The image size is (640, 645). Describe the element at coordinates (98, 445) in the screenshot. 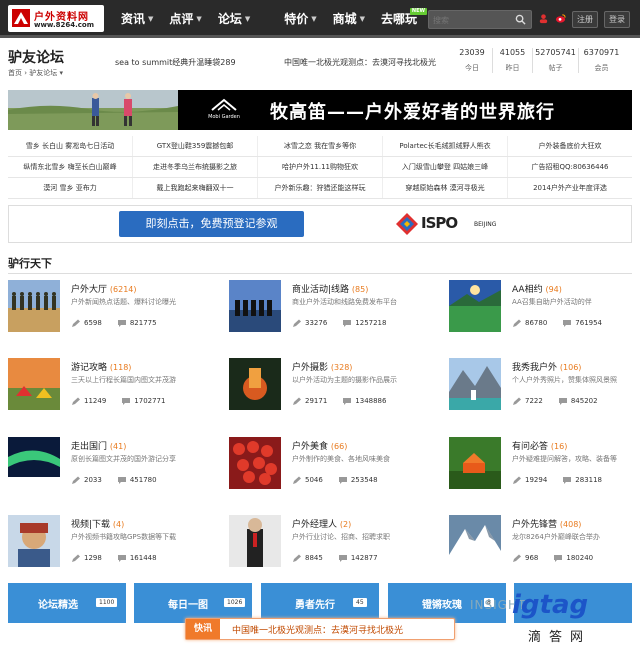

I see `forum-name: 走出国门 (41)` at that location.